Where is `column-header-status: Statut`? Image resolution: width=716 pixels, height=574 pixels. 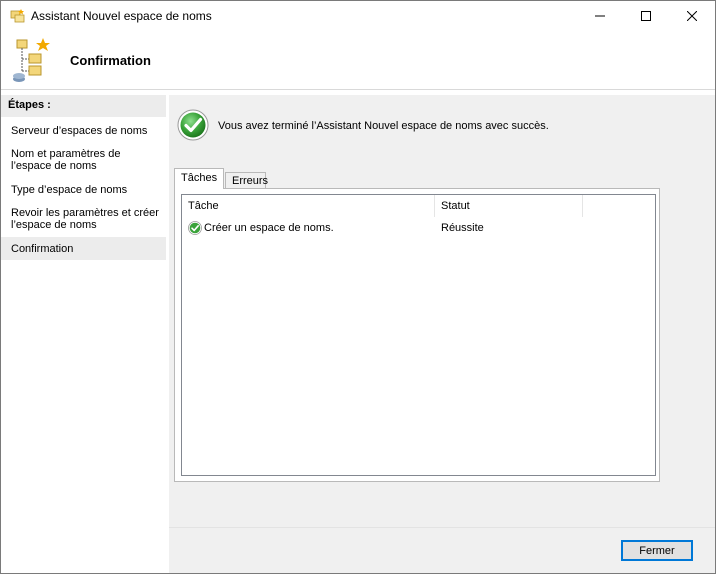
column-header-status: Statut is located at coordinates (509, 206).